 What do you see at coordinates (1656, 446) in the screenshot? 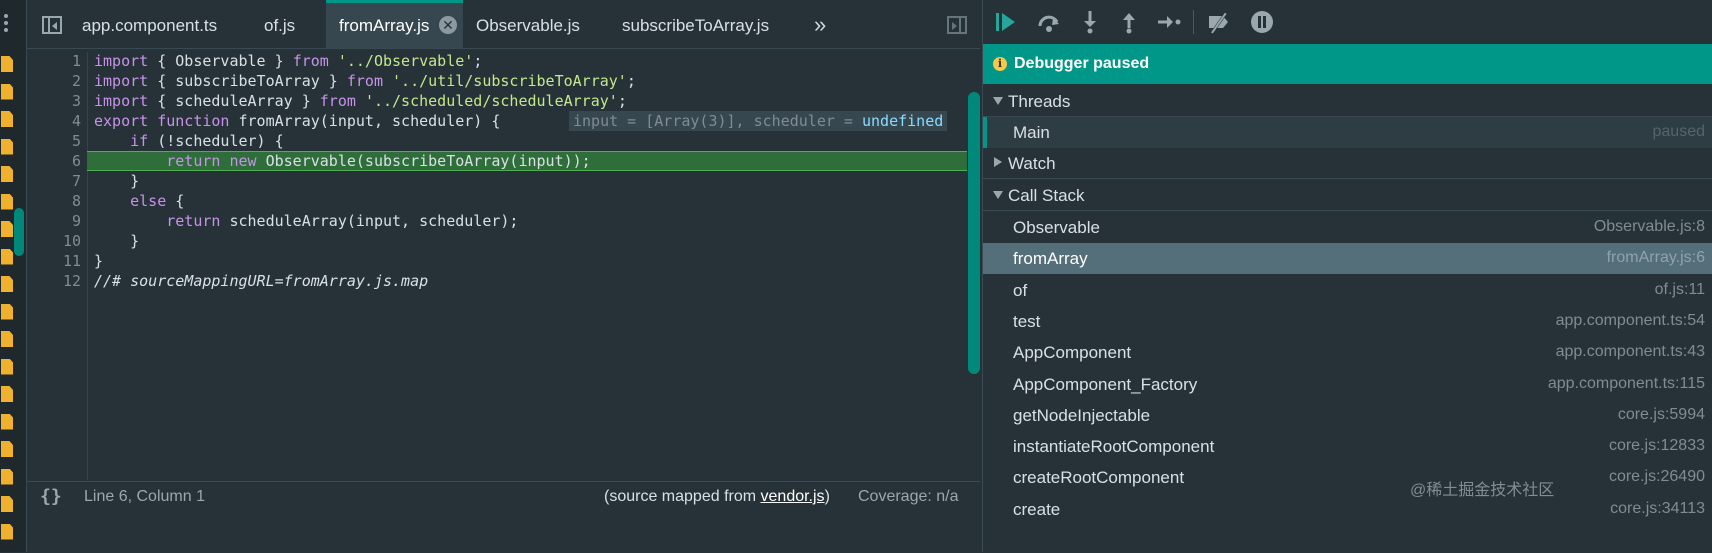
I see `frame-location: core.js:12833` at bounding box center [1656, 446].